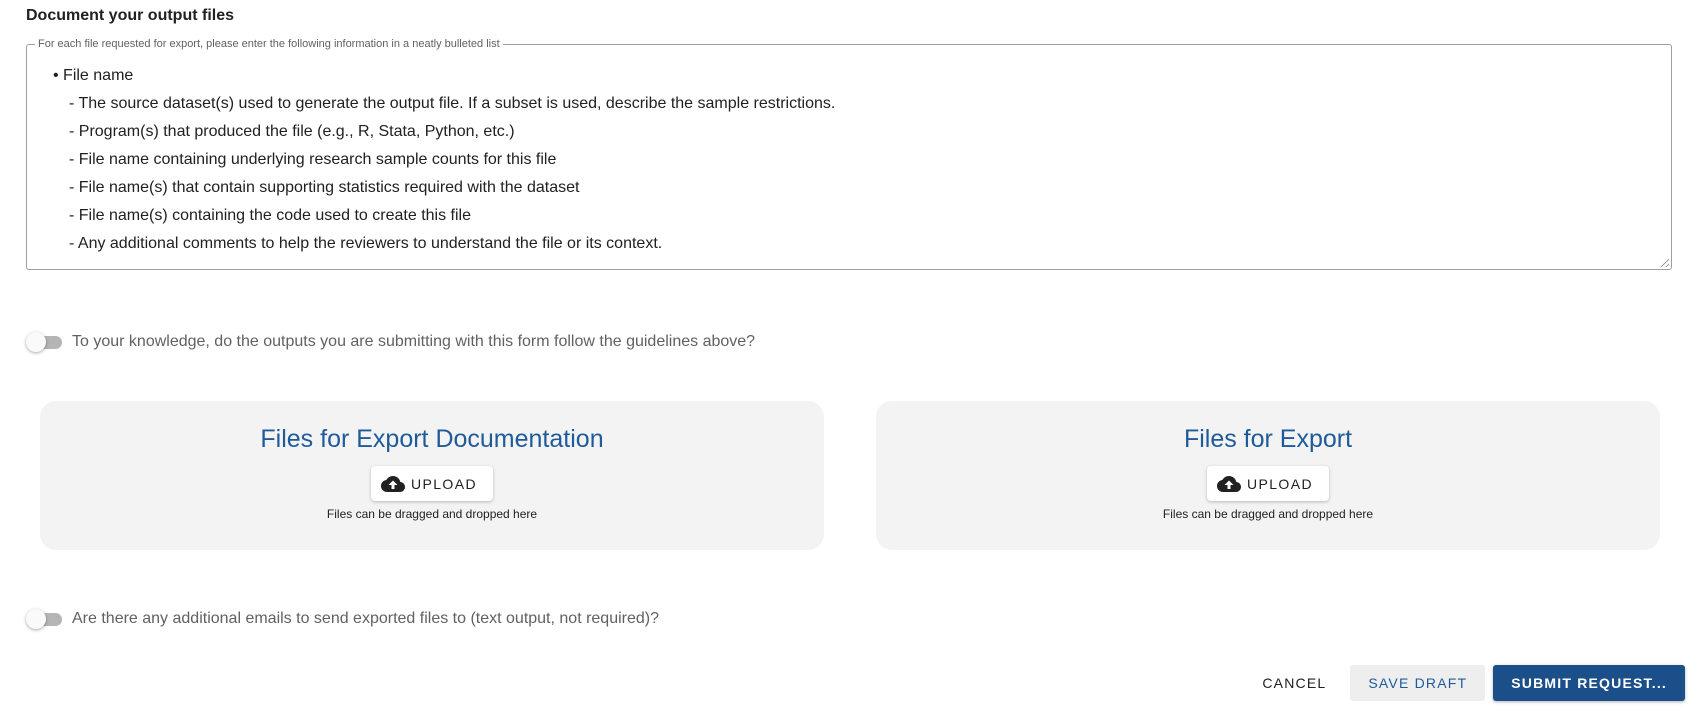 Image resolution: width=1698 pixels, height=721 pixels. I want to click on upload-export-button: UPLOAD, so click(1268, 483).